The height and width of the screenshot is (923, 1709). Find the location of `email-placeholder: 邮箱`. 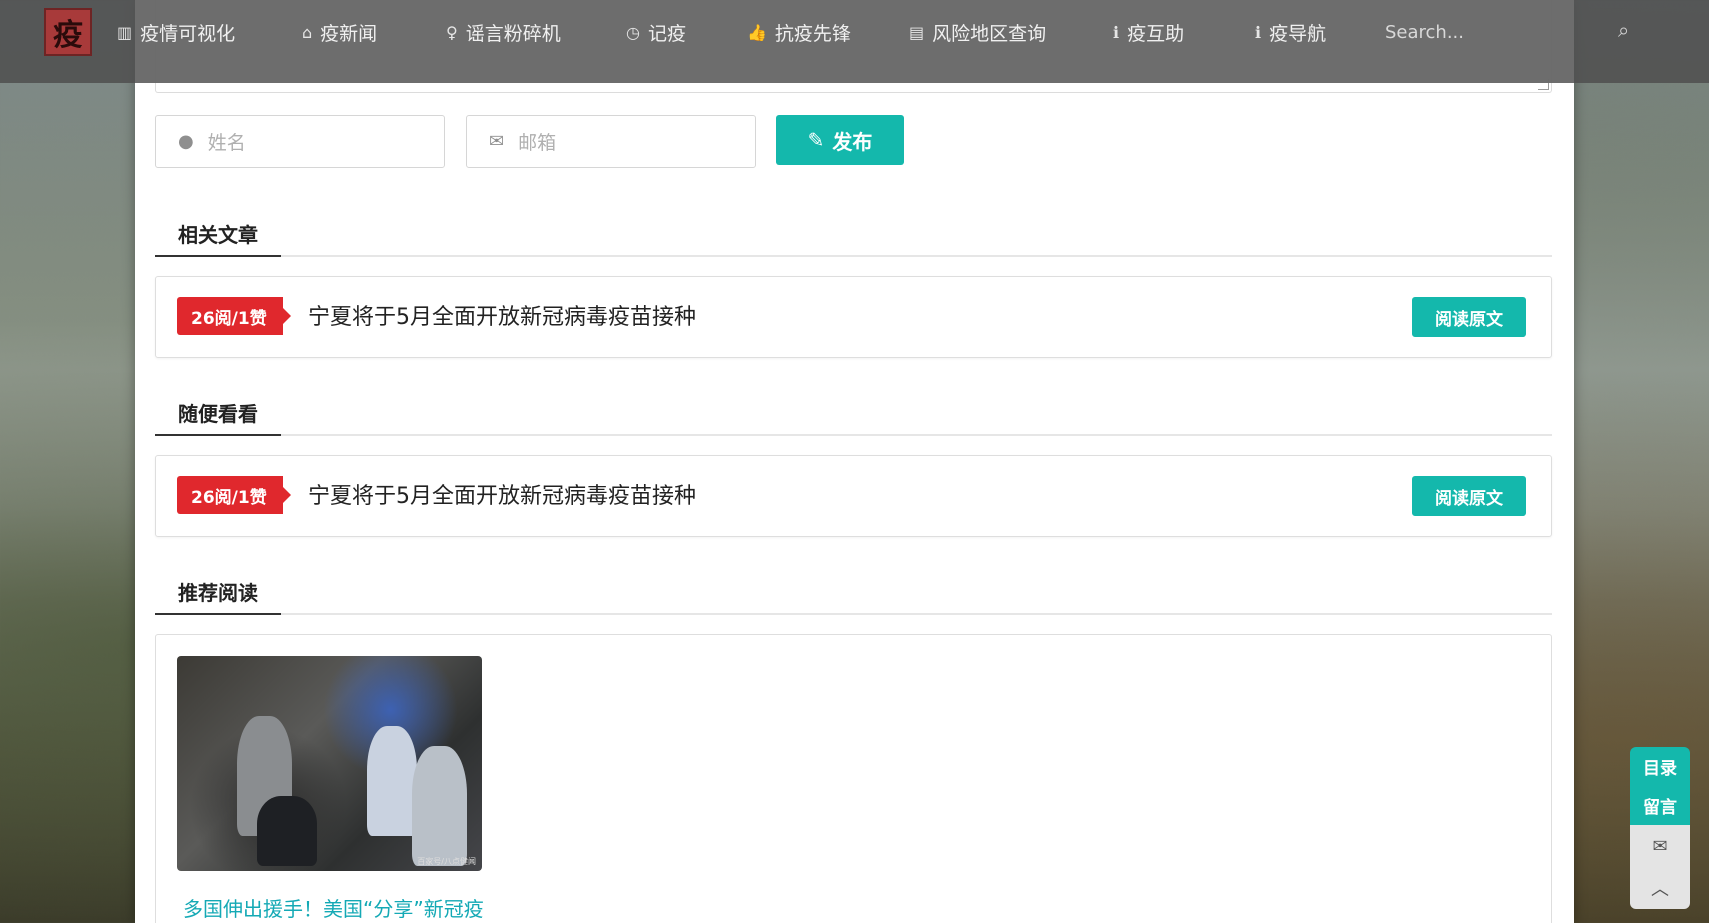

email-placeholder: 邮箱 is located at coordinates (537, 143).